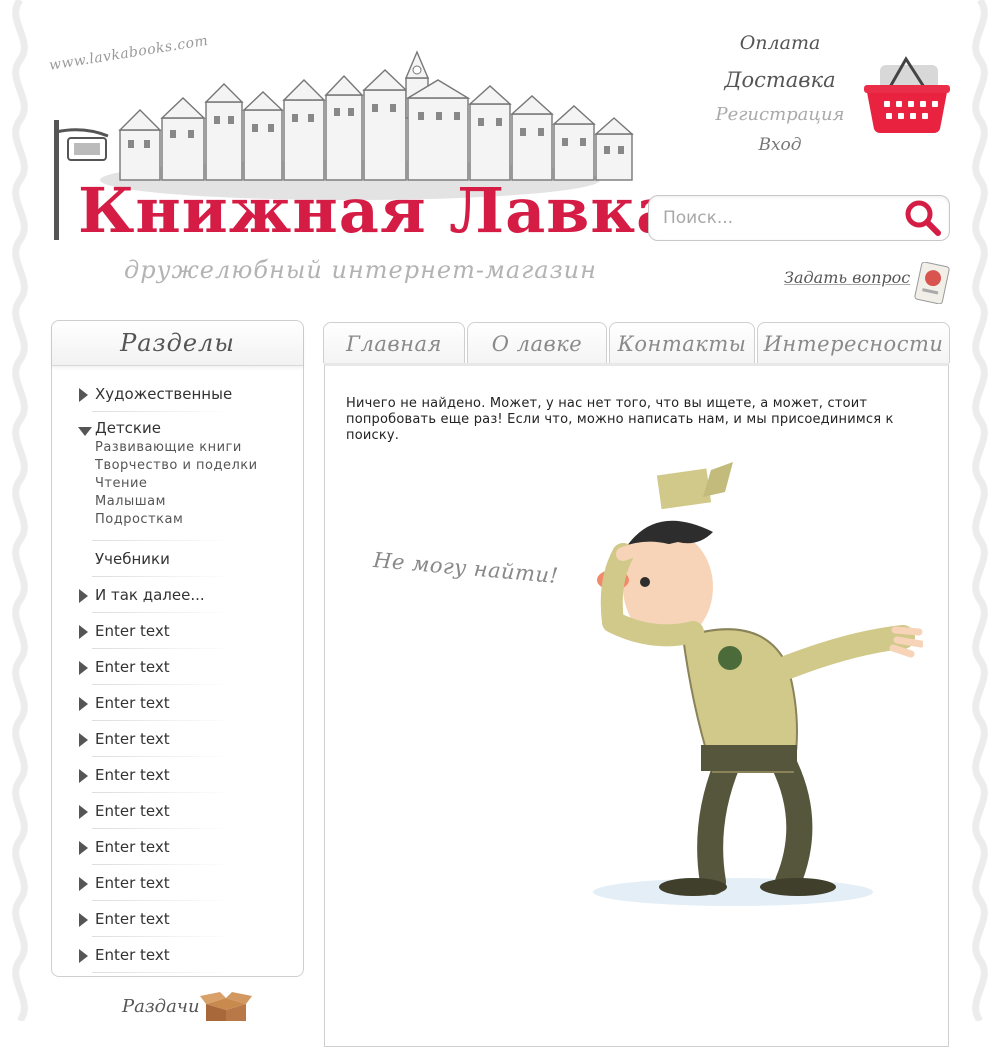 The height and width of the screenshot is (1047, 1000). Describe the element at coordinates (225, 1006) in the screenshot. I see `box-icon` at that location.